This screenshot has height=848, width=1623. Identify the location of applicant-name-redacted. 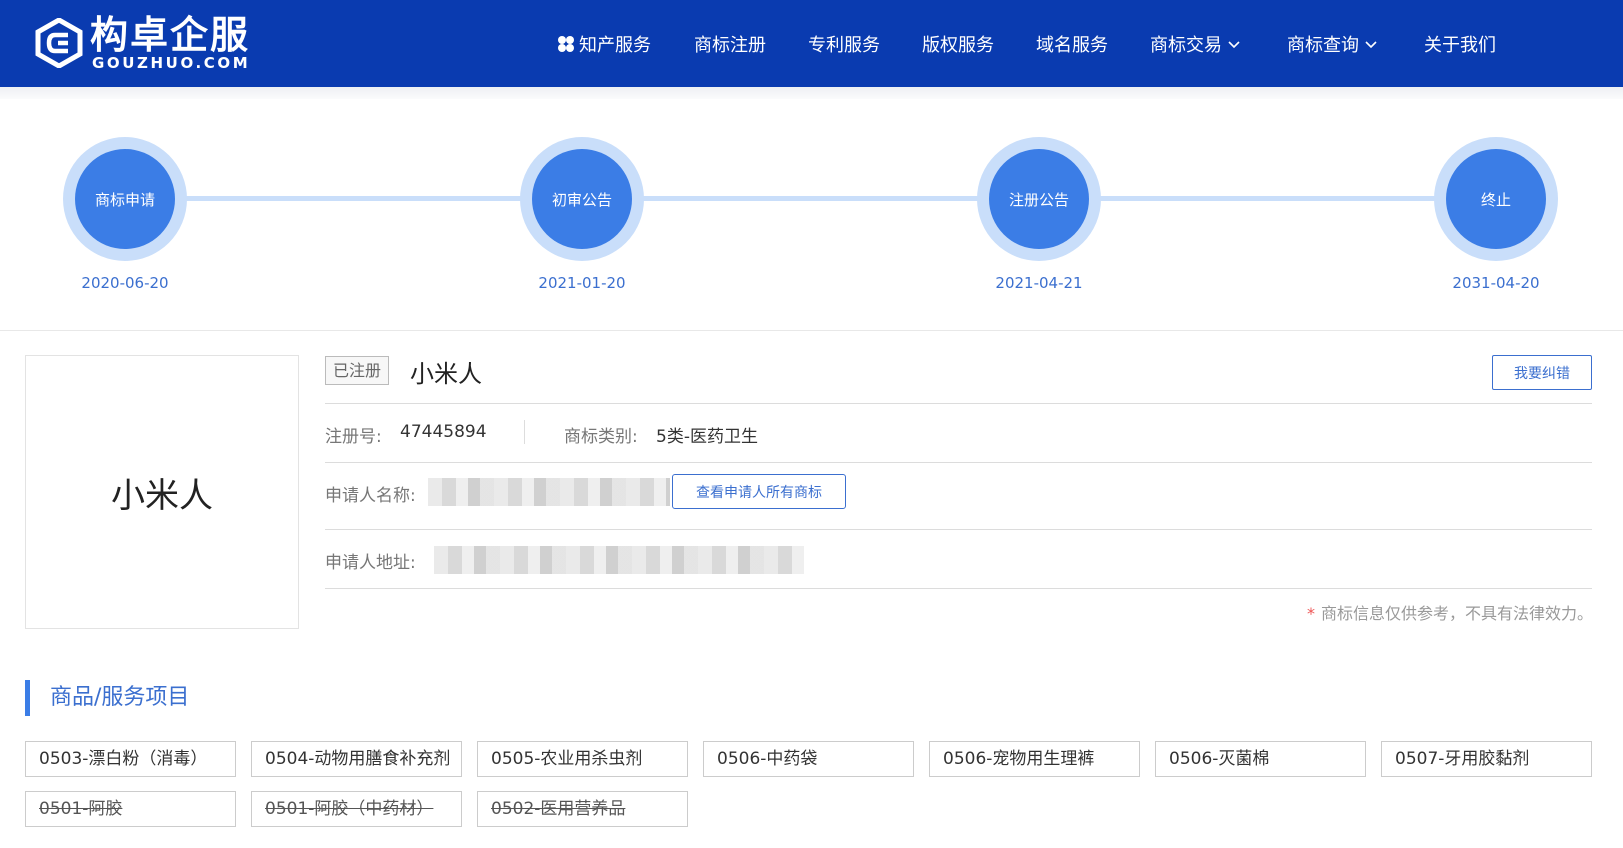
(549, 492).